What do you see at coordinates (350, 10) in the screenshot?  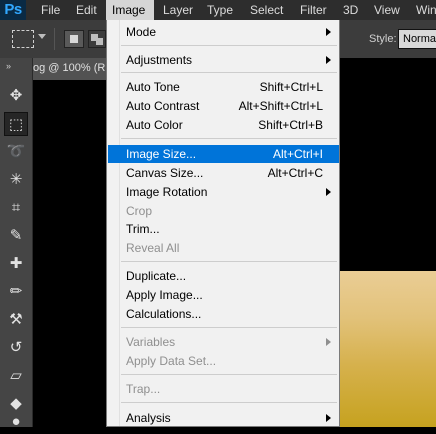 I see `menu-3d: 3D` at bounding box center [350, 10].